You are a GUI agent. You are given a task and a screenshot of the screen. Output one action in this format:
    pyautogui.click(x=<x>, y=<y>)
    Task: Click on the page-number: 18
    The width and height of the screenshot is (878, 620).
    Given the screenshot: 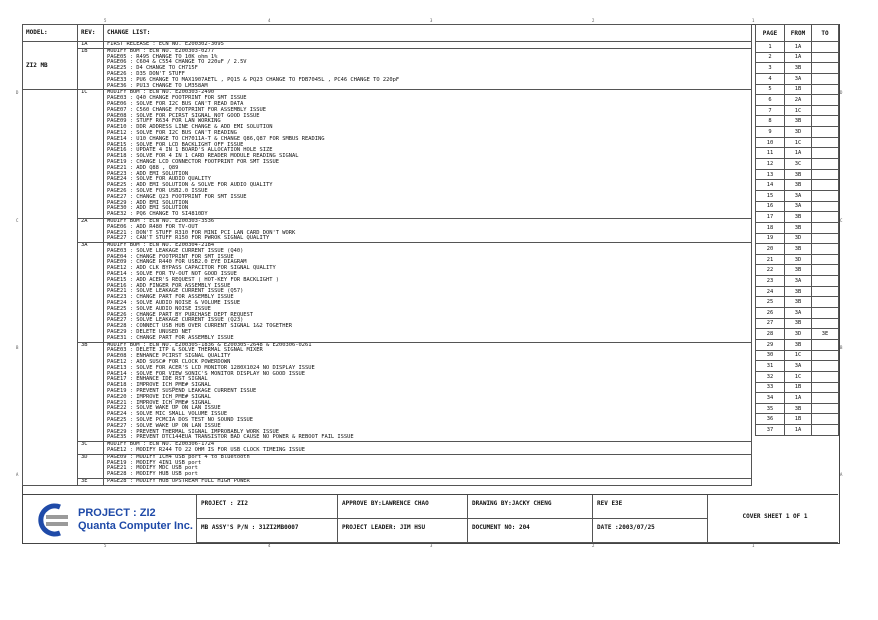 What is the action you would take?
    pyautogui.click(x=770, y=227)
    